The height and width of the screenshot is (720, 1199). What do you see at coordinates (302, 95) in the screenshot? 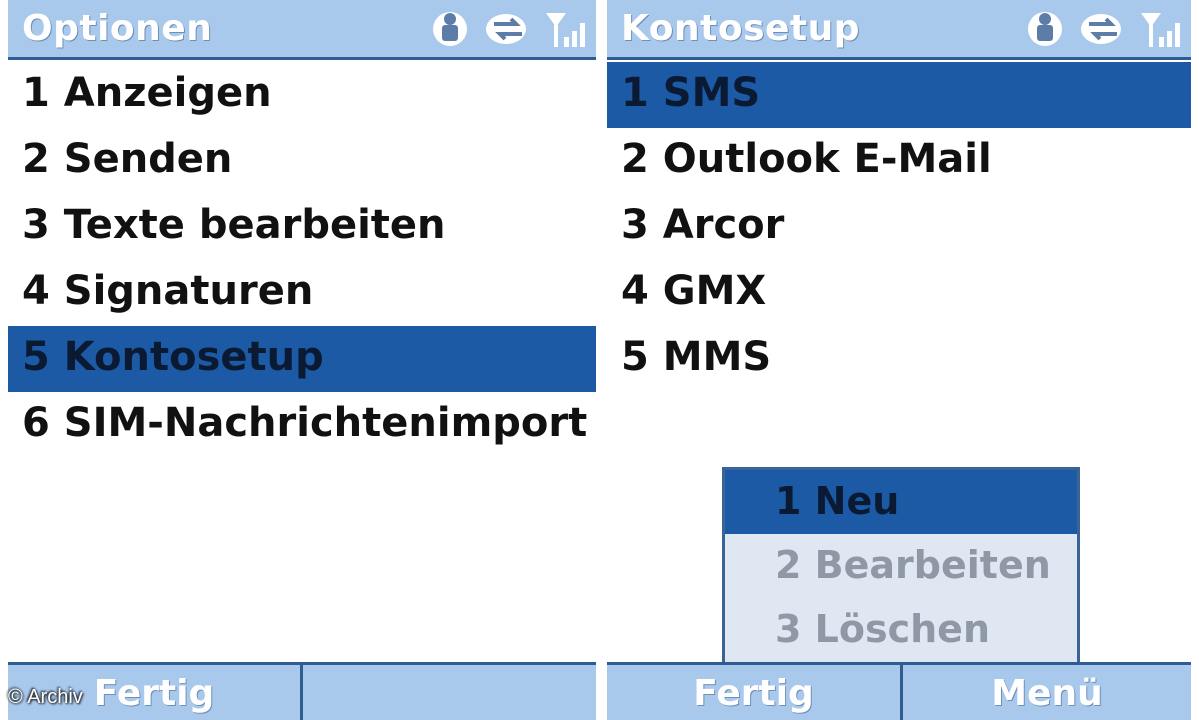
I see `menu-item-anzeigen: 1 Anzeigen` at bounding box center [302, 95].